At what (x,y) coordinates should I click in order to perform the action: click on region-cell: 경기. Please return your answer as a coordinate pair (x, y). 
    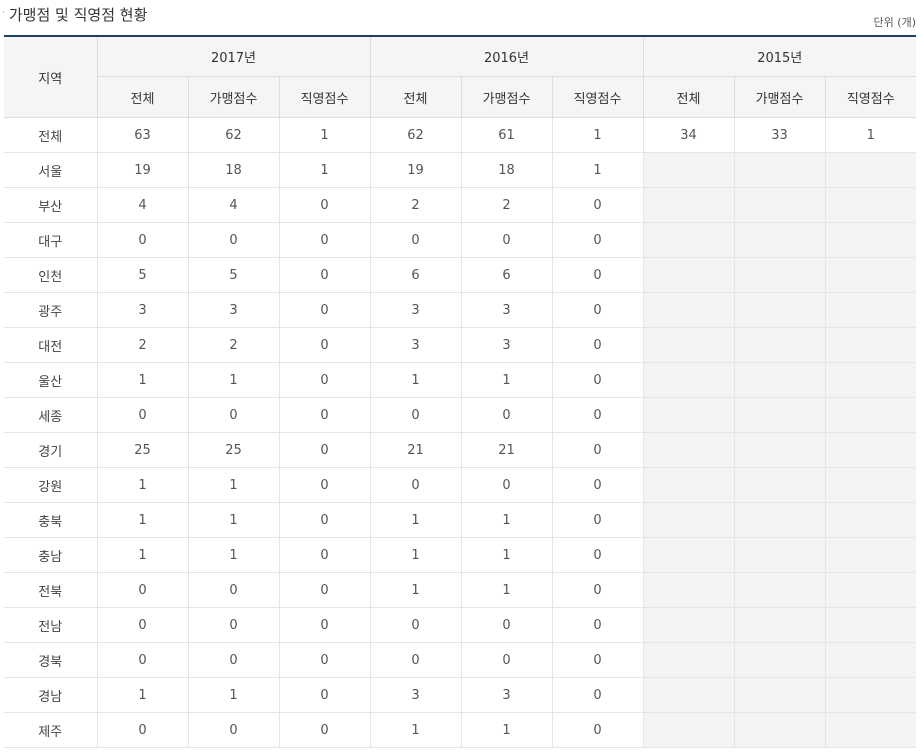
    Looking at the image, I should click on (51, 450).